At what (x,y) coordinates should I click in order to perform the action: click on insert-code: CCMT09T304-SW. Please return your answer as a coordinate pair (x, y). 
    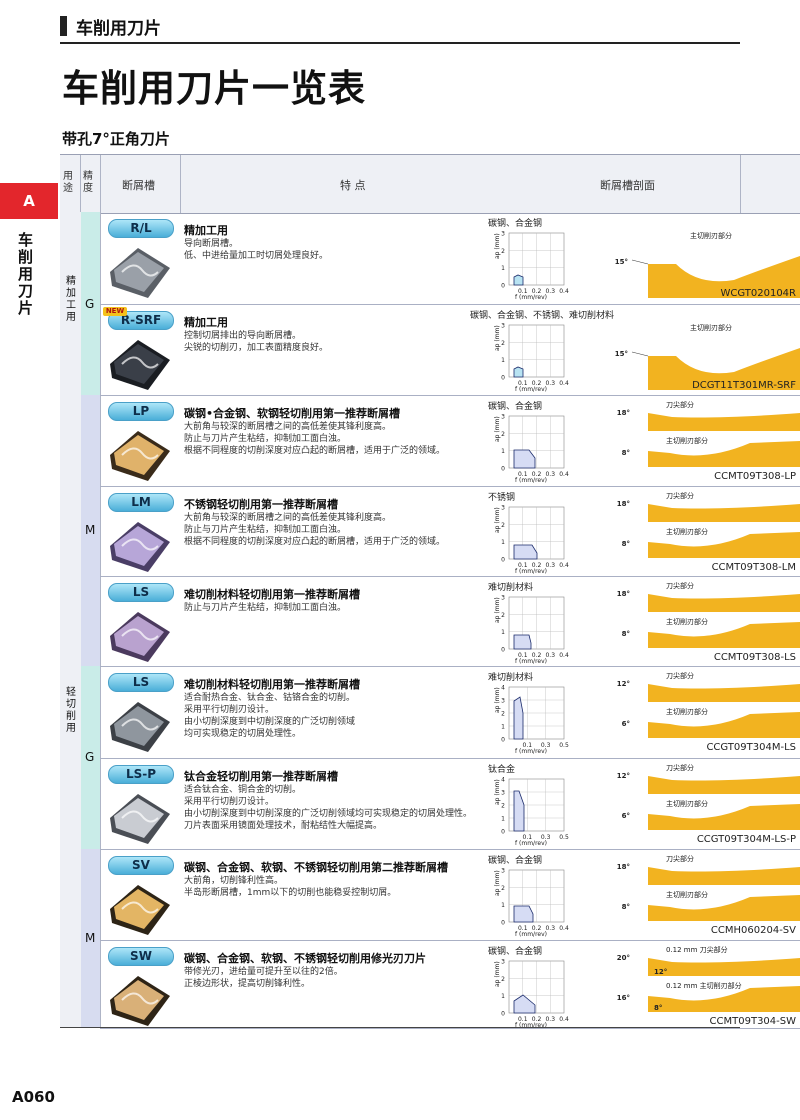
    Looking at the image, I should click on (753, 1021).